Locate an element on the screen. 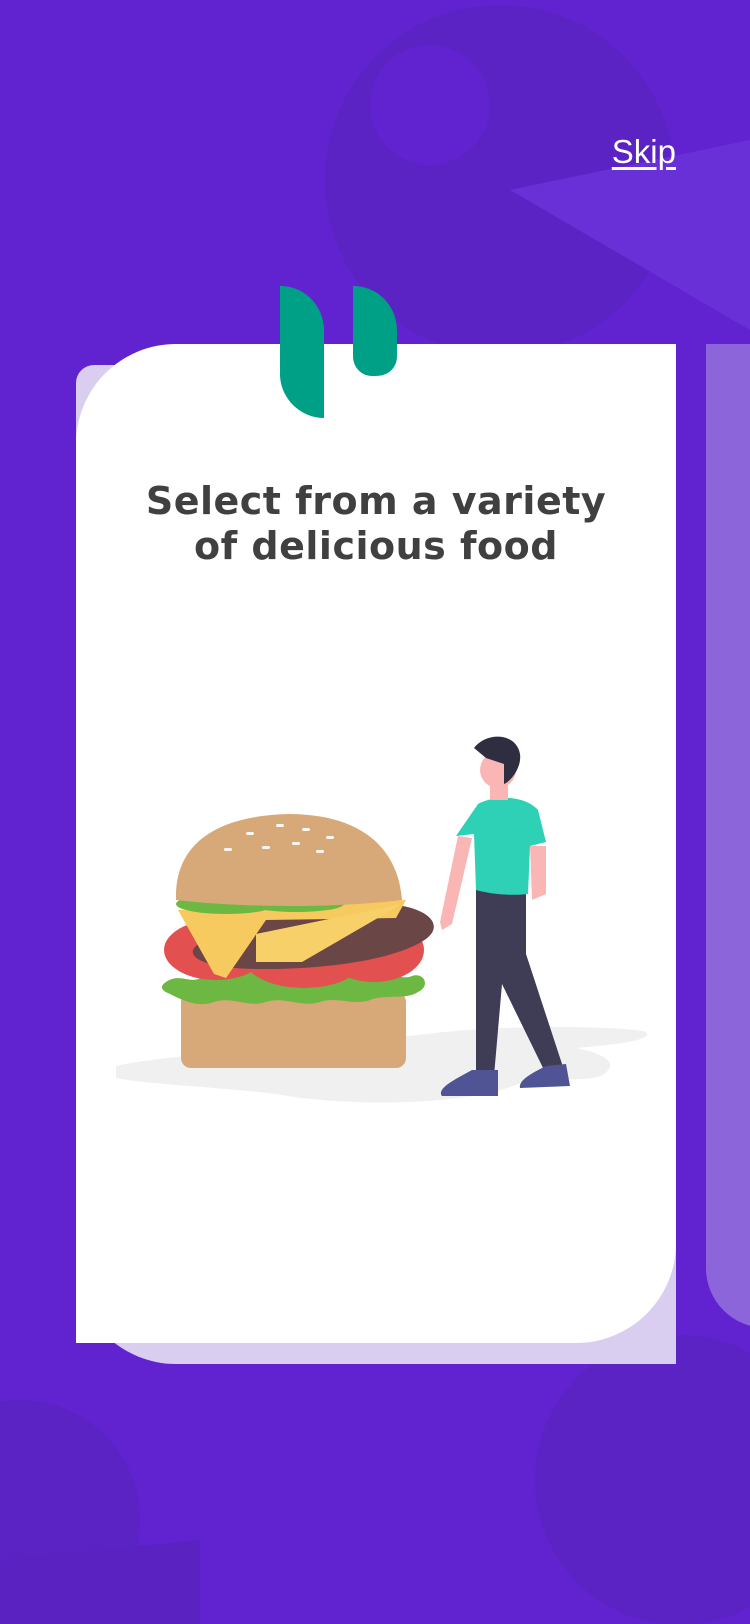 This screenshot has height=1624, width=750. title-line-1: Select from a variety is located at coordinates (376, 501).